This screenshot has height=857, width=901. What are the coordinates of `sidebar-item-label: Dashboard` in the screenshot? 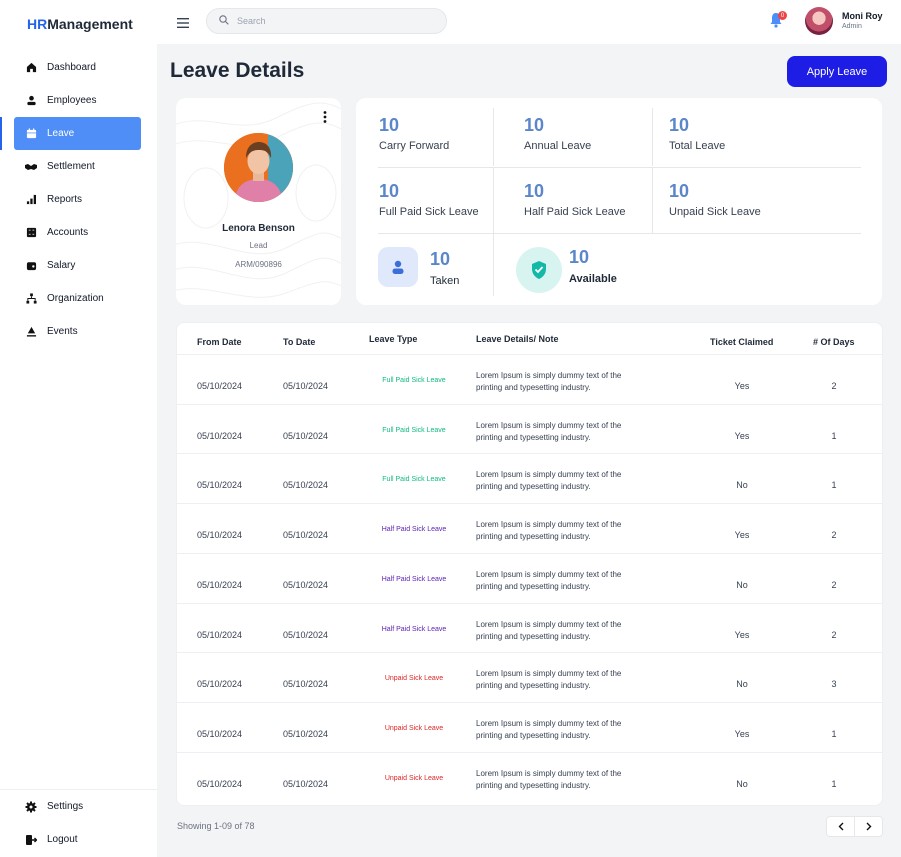 It's located at (71, 67).